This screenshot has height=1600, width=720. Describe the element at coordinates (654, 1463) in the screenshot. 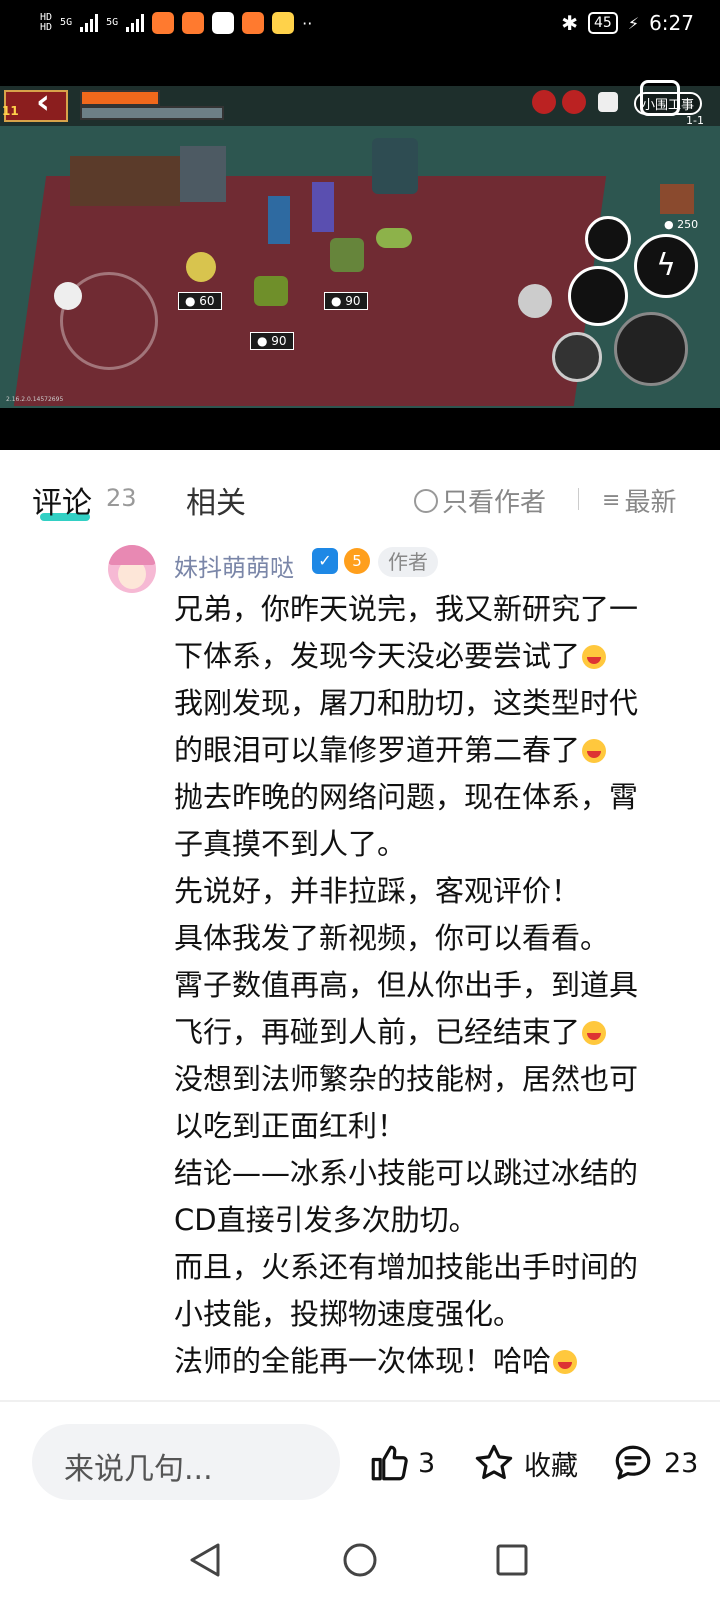

I see `comment-button: 23` at that location.